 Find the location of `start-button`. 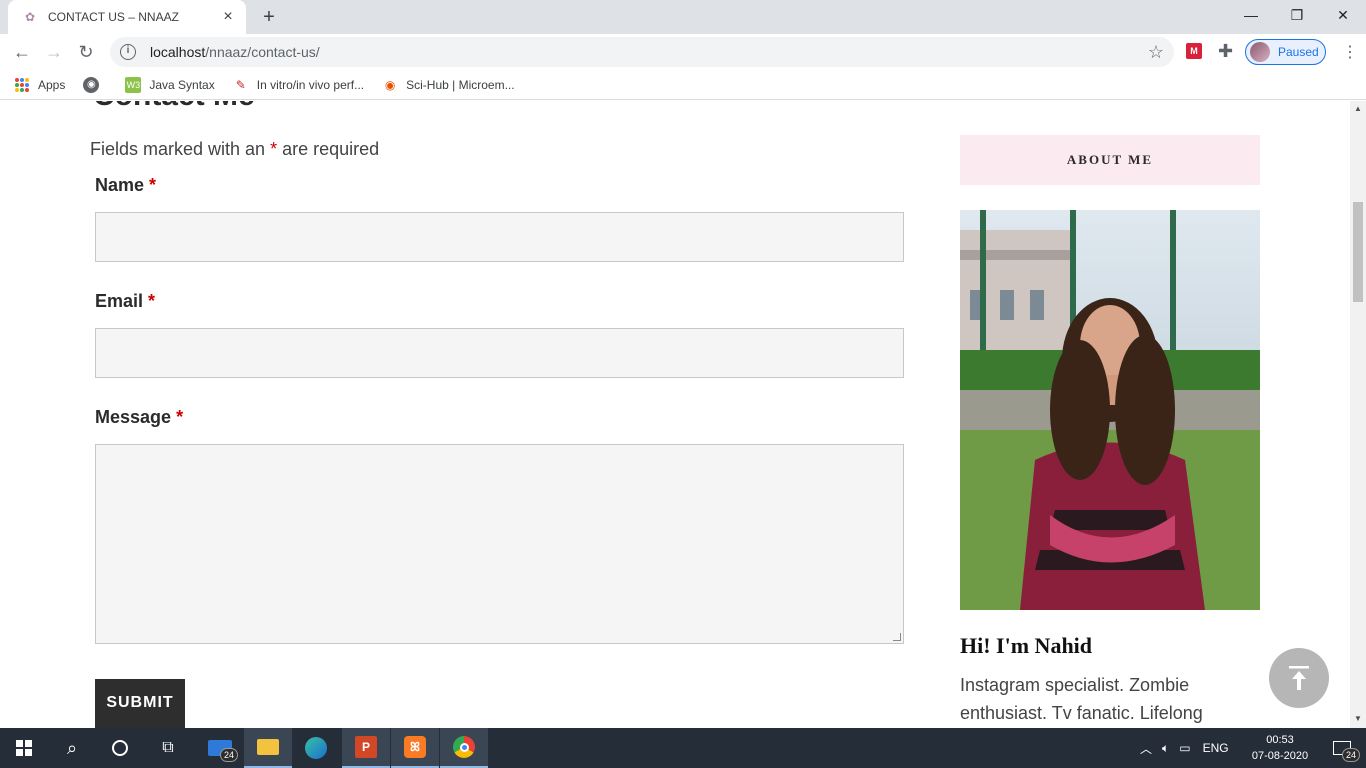

start-button is located at coordinates (24, 748).